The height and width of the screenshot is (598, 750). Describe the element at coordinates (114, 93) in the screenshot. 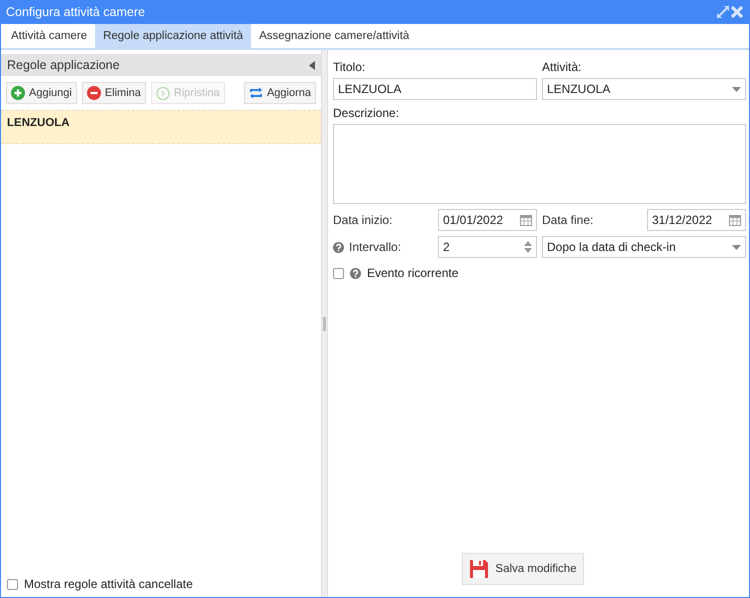

I see `toolbar-button: Elimina` at that location.